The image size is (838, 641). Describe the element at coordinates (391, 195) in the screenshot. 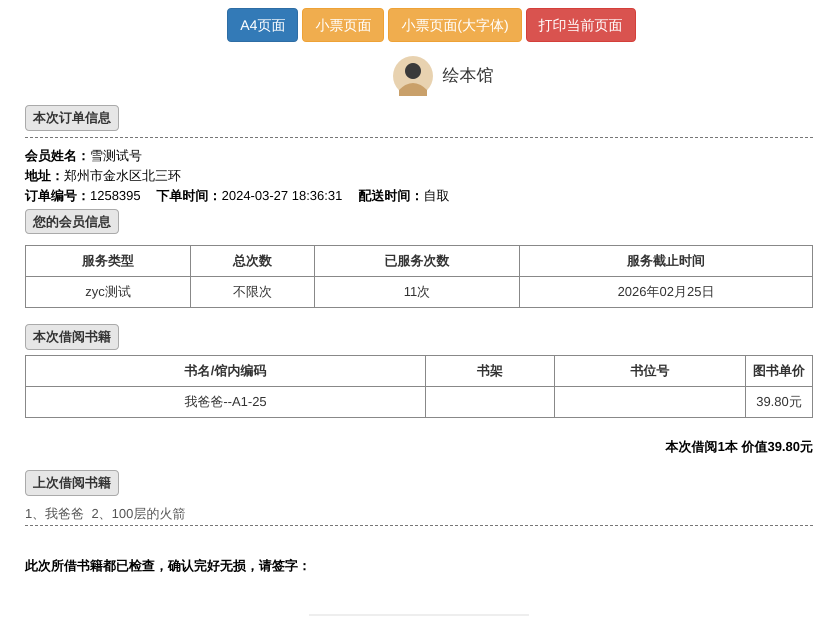

I see `field-label: 配送时间：` at that location.